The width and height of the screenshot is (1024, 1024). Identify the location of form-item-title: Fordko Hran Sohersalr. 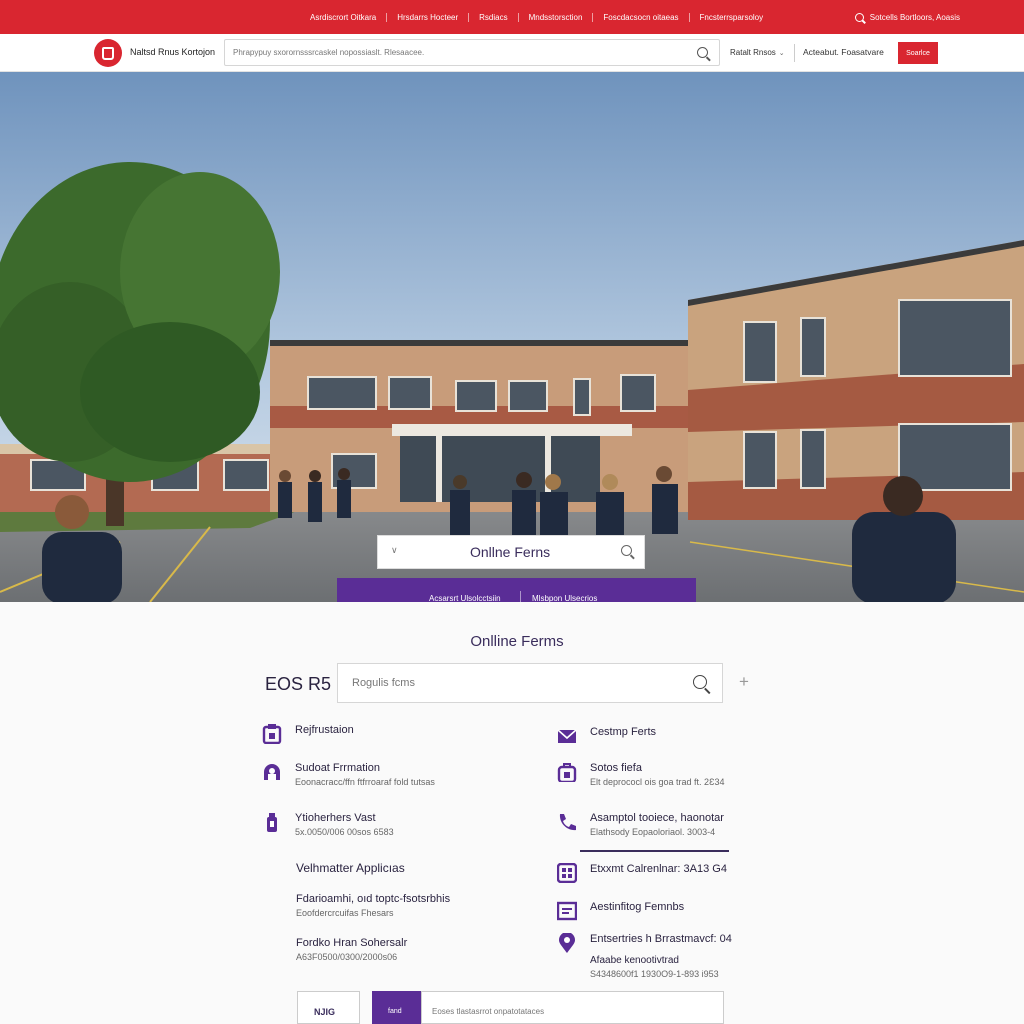
(352, 943).